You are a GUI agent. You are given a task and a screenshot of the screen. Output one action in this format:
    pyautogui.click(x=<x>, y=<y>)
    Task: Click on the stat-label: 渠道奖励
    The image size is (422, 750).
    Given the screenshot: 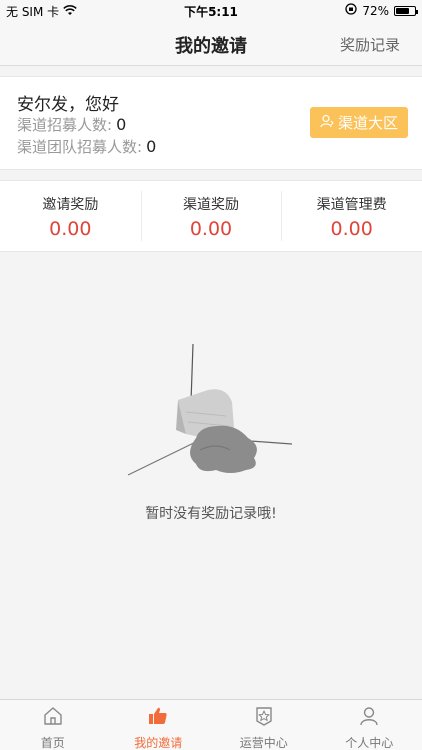 What is the action you would take?
    pyautogui.click(x=211, y=205)
    